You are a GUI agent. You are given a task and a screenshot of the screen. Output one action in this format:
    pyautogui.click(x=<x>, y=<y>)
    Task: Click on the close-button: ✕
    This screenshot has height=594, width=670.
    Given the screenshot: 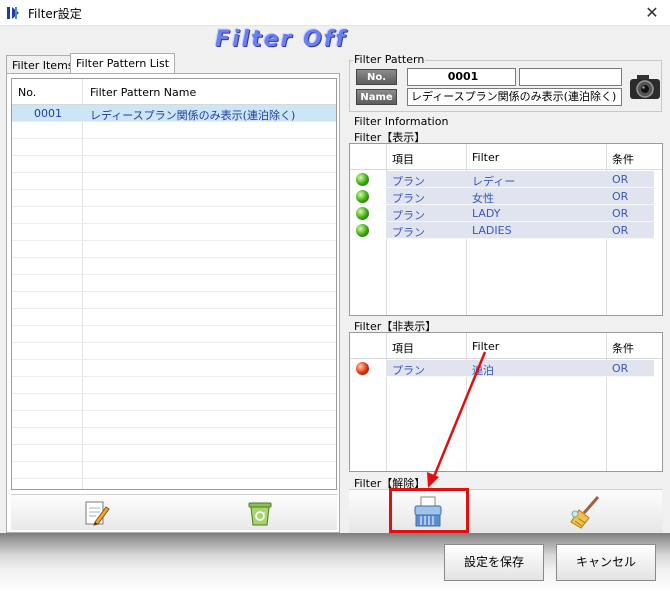 What is the action you would take?
    pyautogui.click(x=652, y=13)
    